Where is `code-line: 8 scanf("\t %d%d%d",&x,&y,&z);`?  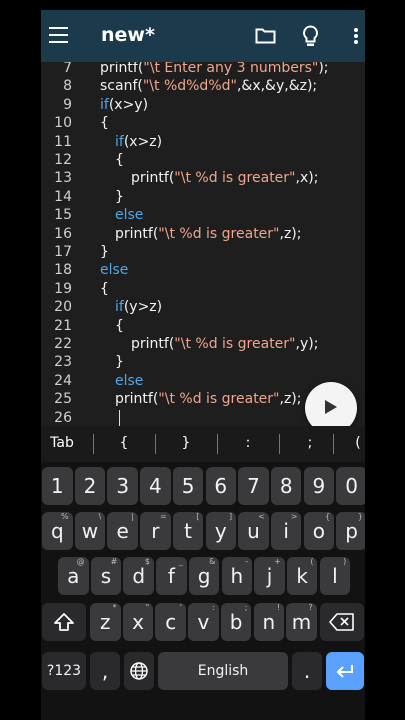
code-line: 8 scanf("\t %d%d%d",&x,&y,&z); is located at coordinates (203, 86).